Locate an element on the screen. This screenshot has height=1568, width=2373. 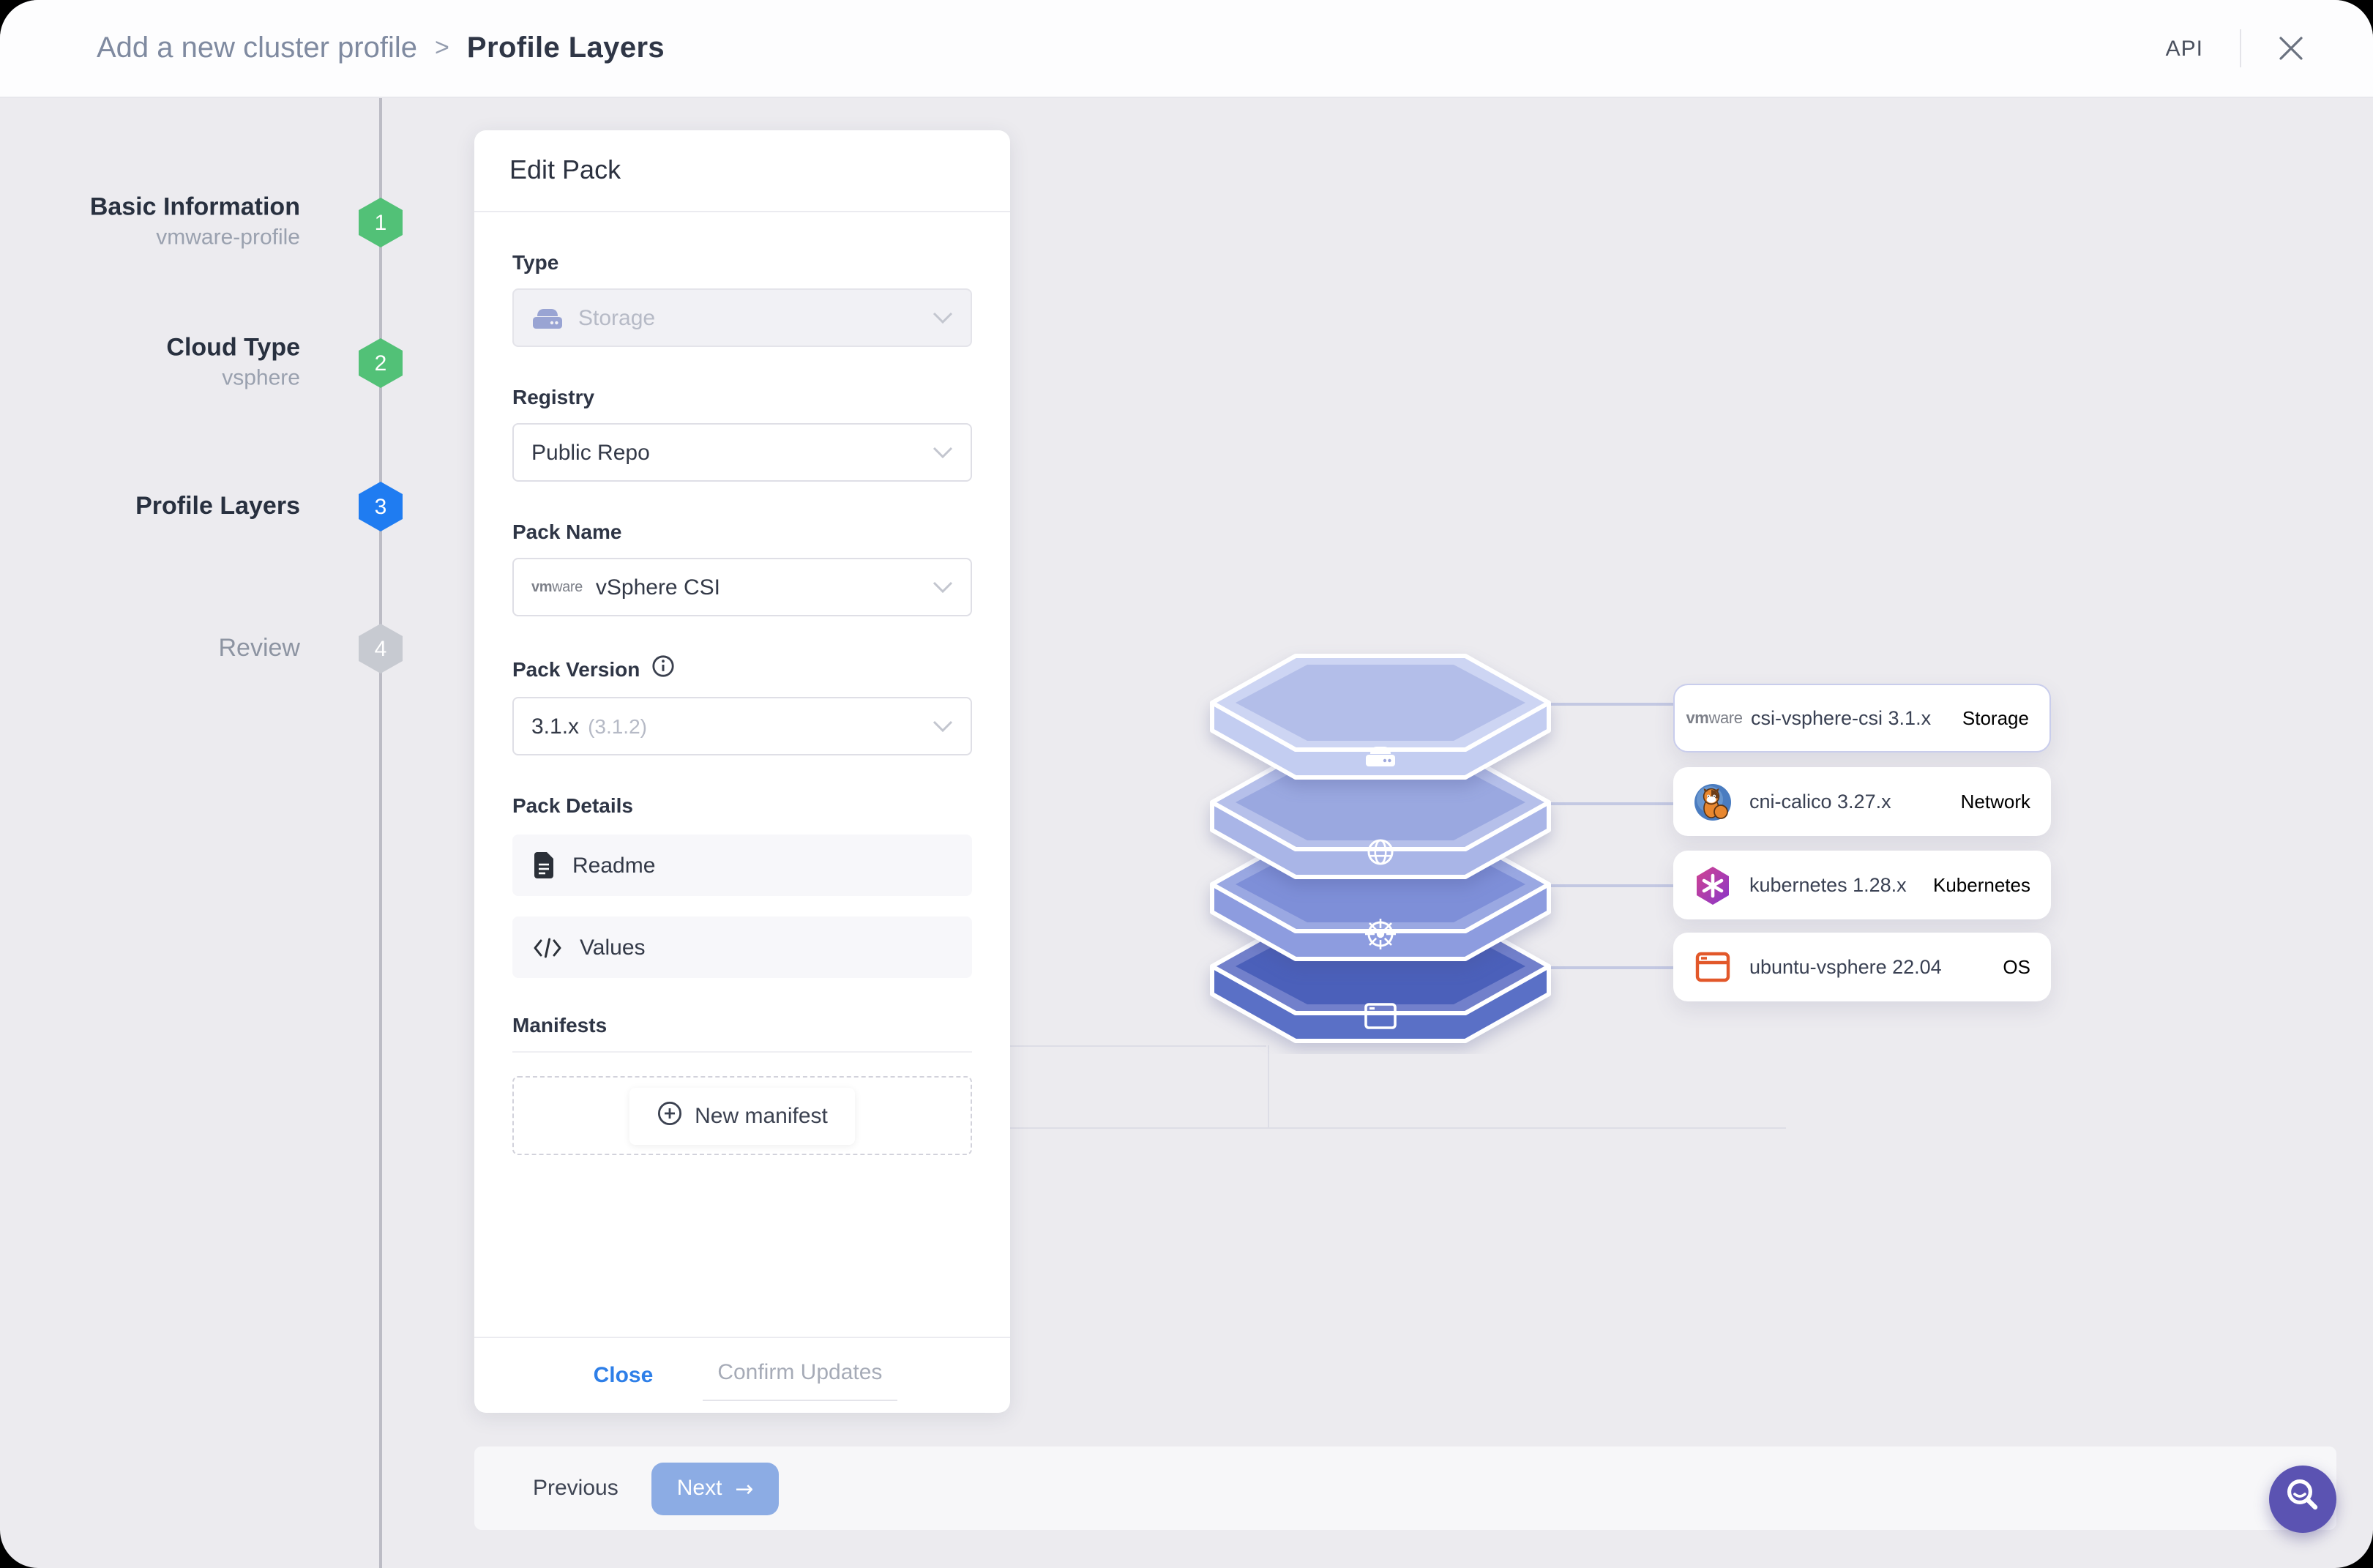
layer-category: Network is located at coordinates (1995, 802).